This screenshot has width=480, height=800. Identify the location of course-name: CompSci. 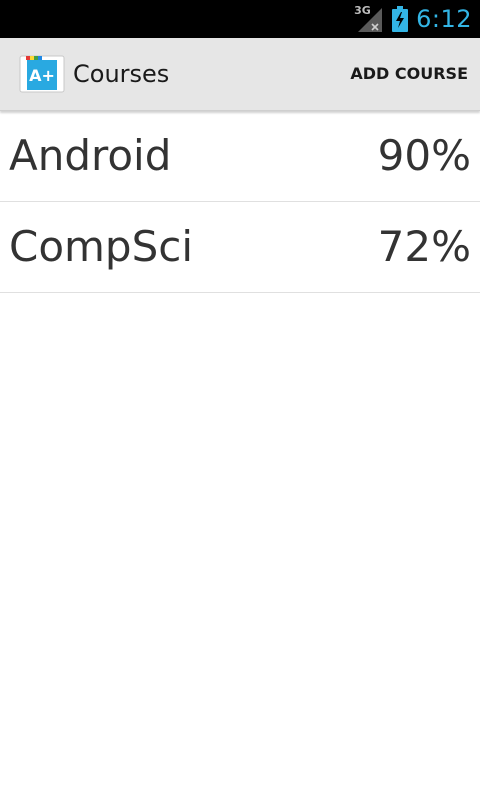
(101, 246).